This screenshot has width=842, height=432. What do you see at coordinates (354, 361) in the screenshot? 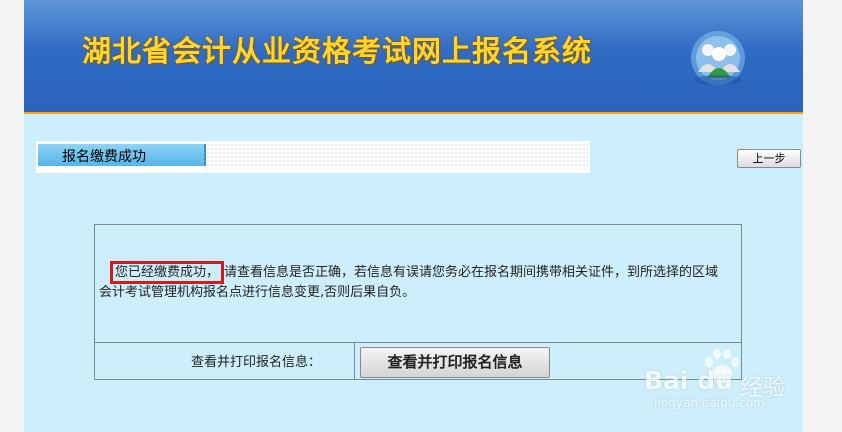
I see `column-divider` at bounding box center [354, 361].